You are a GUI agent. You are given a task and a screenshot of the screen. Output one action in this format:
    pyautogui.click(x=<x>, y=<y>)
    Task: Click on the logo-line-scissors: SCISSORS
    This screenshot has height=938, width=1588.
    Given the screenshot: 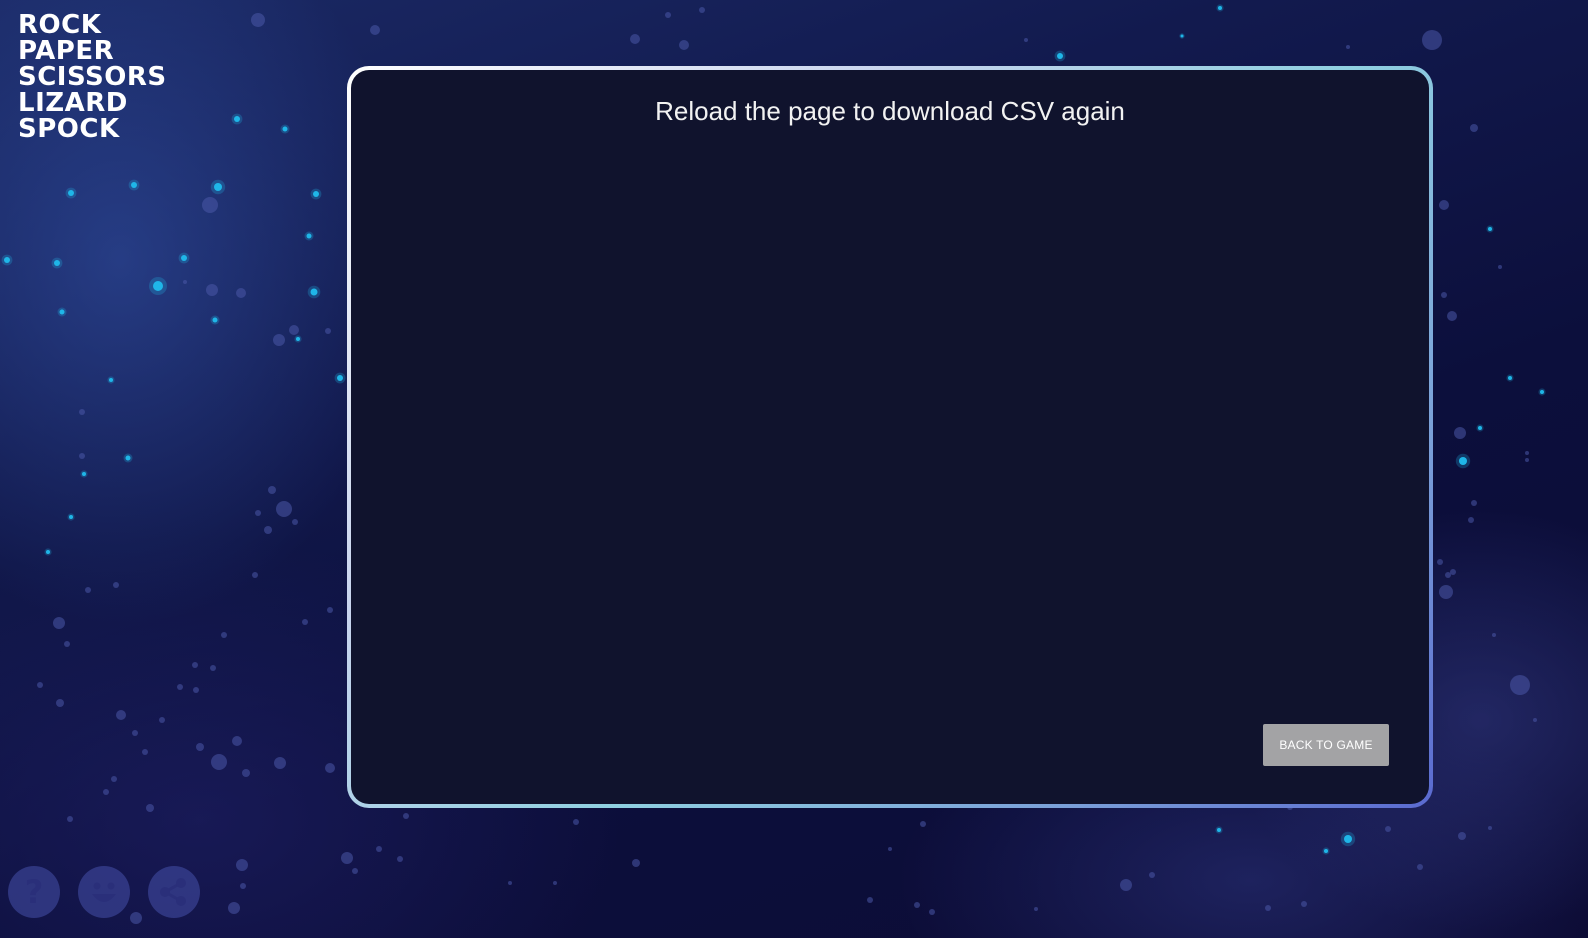 What is the action you would take?
    pyautogui.click(x=92, y=77)
    